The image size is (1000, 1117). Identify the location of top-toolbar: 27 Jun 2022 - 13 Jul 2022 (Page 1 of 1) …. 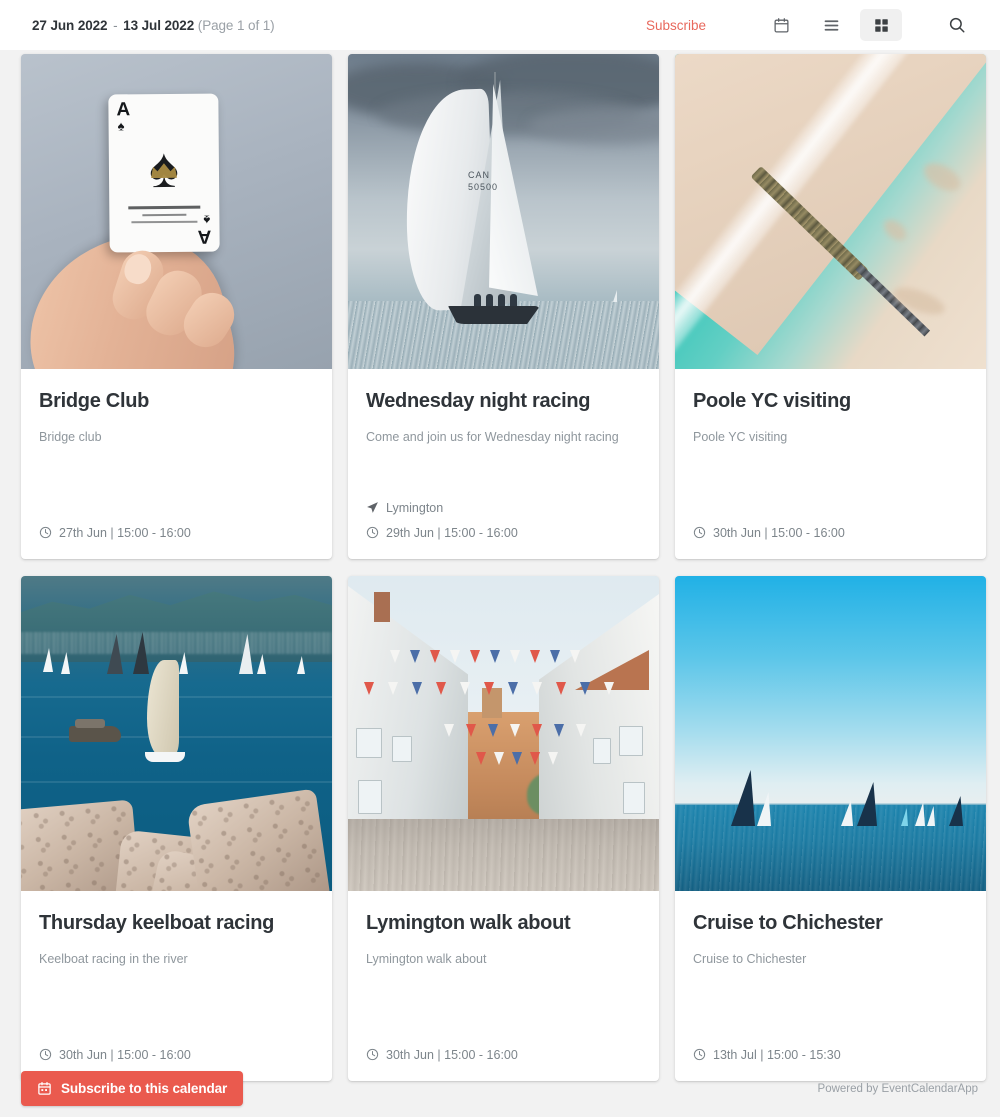
(500, 25).